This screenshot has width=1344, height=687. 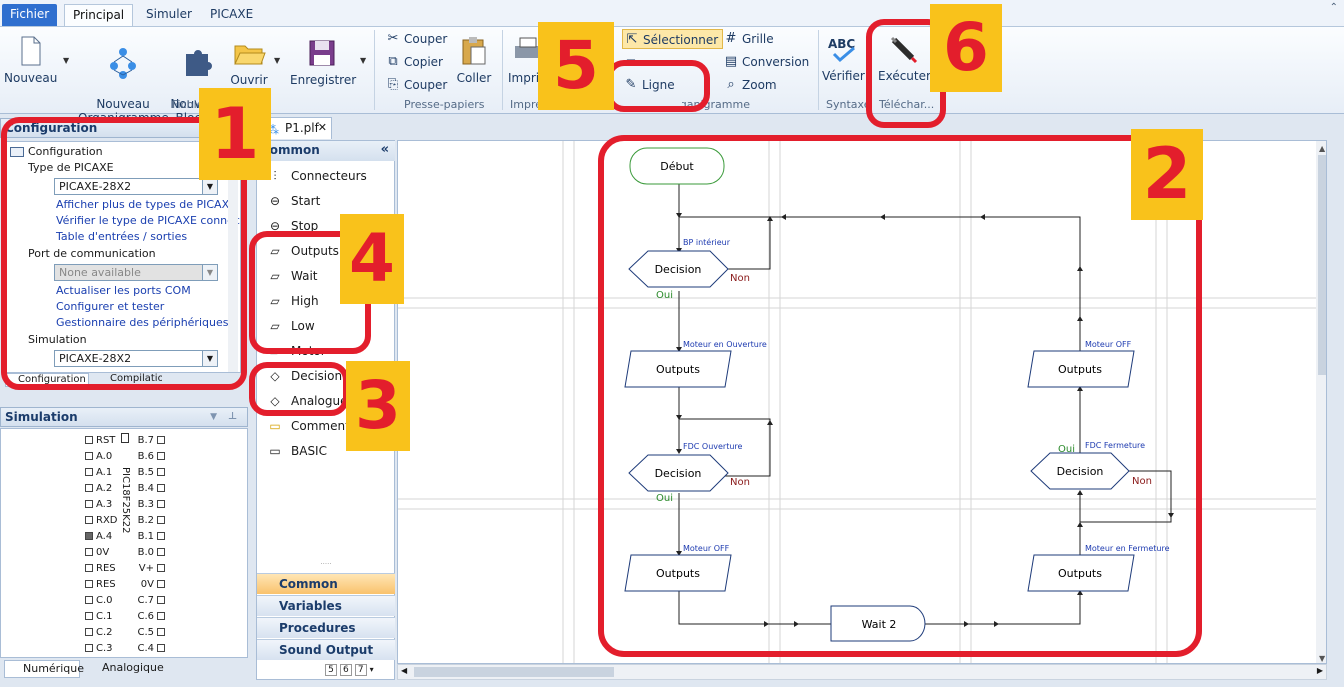 I want to click on chip-pin-left: 0V, so click(x=97, y=552).